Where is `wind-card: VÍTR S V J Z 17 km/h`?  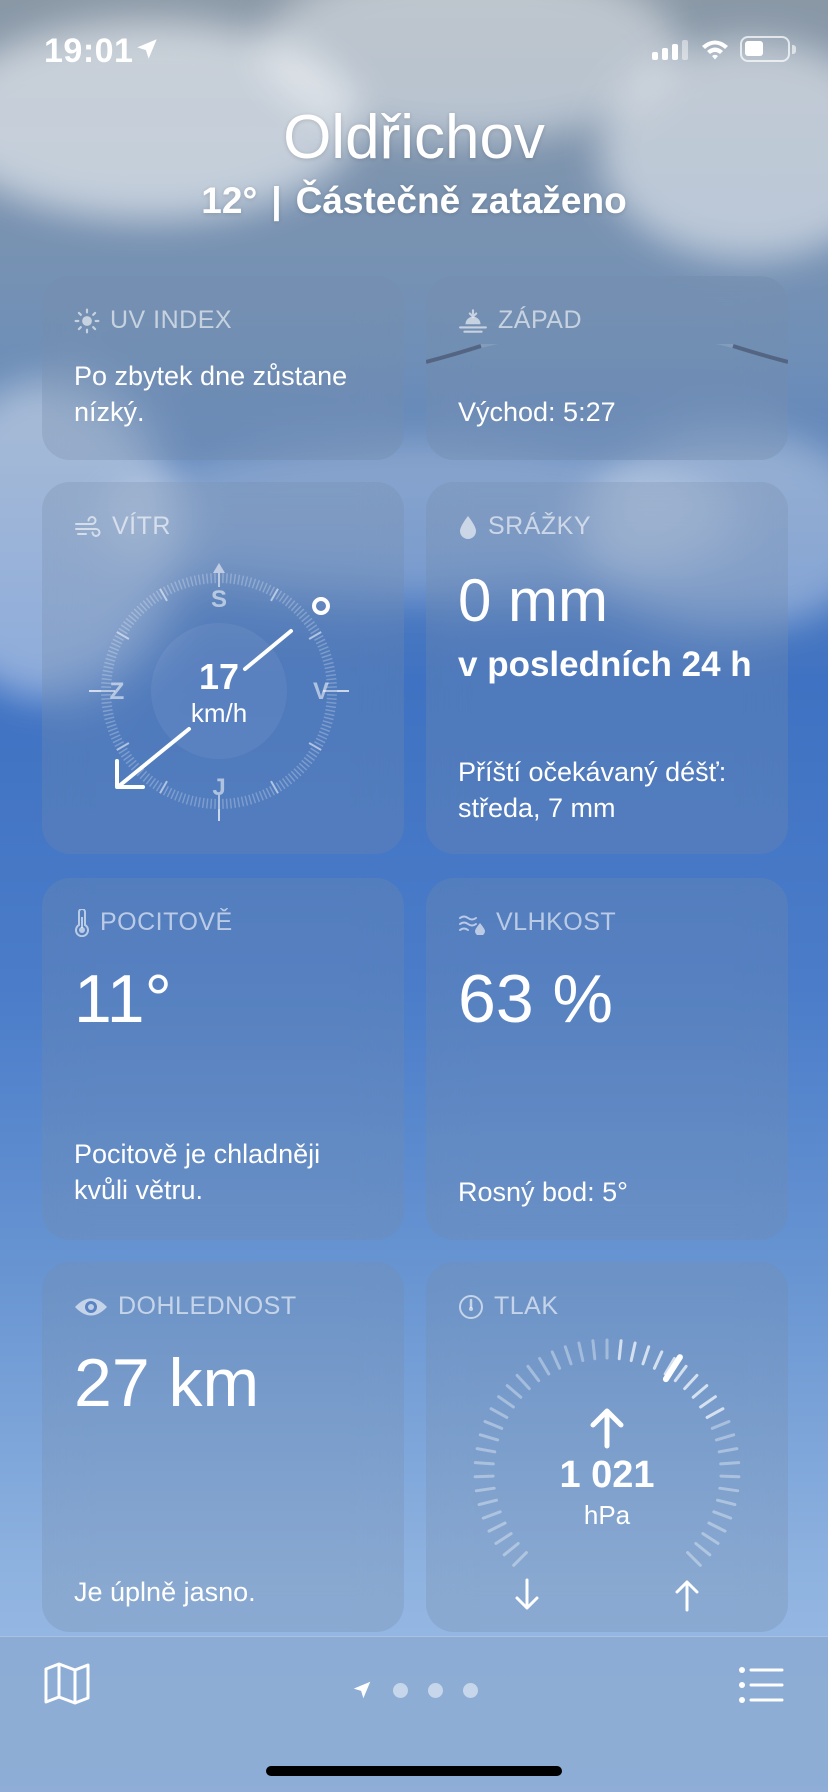
wind-card: VÍTR S V J Z 17 km/h is located at coordinates (223, 668).